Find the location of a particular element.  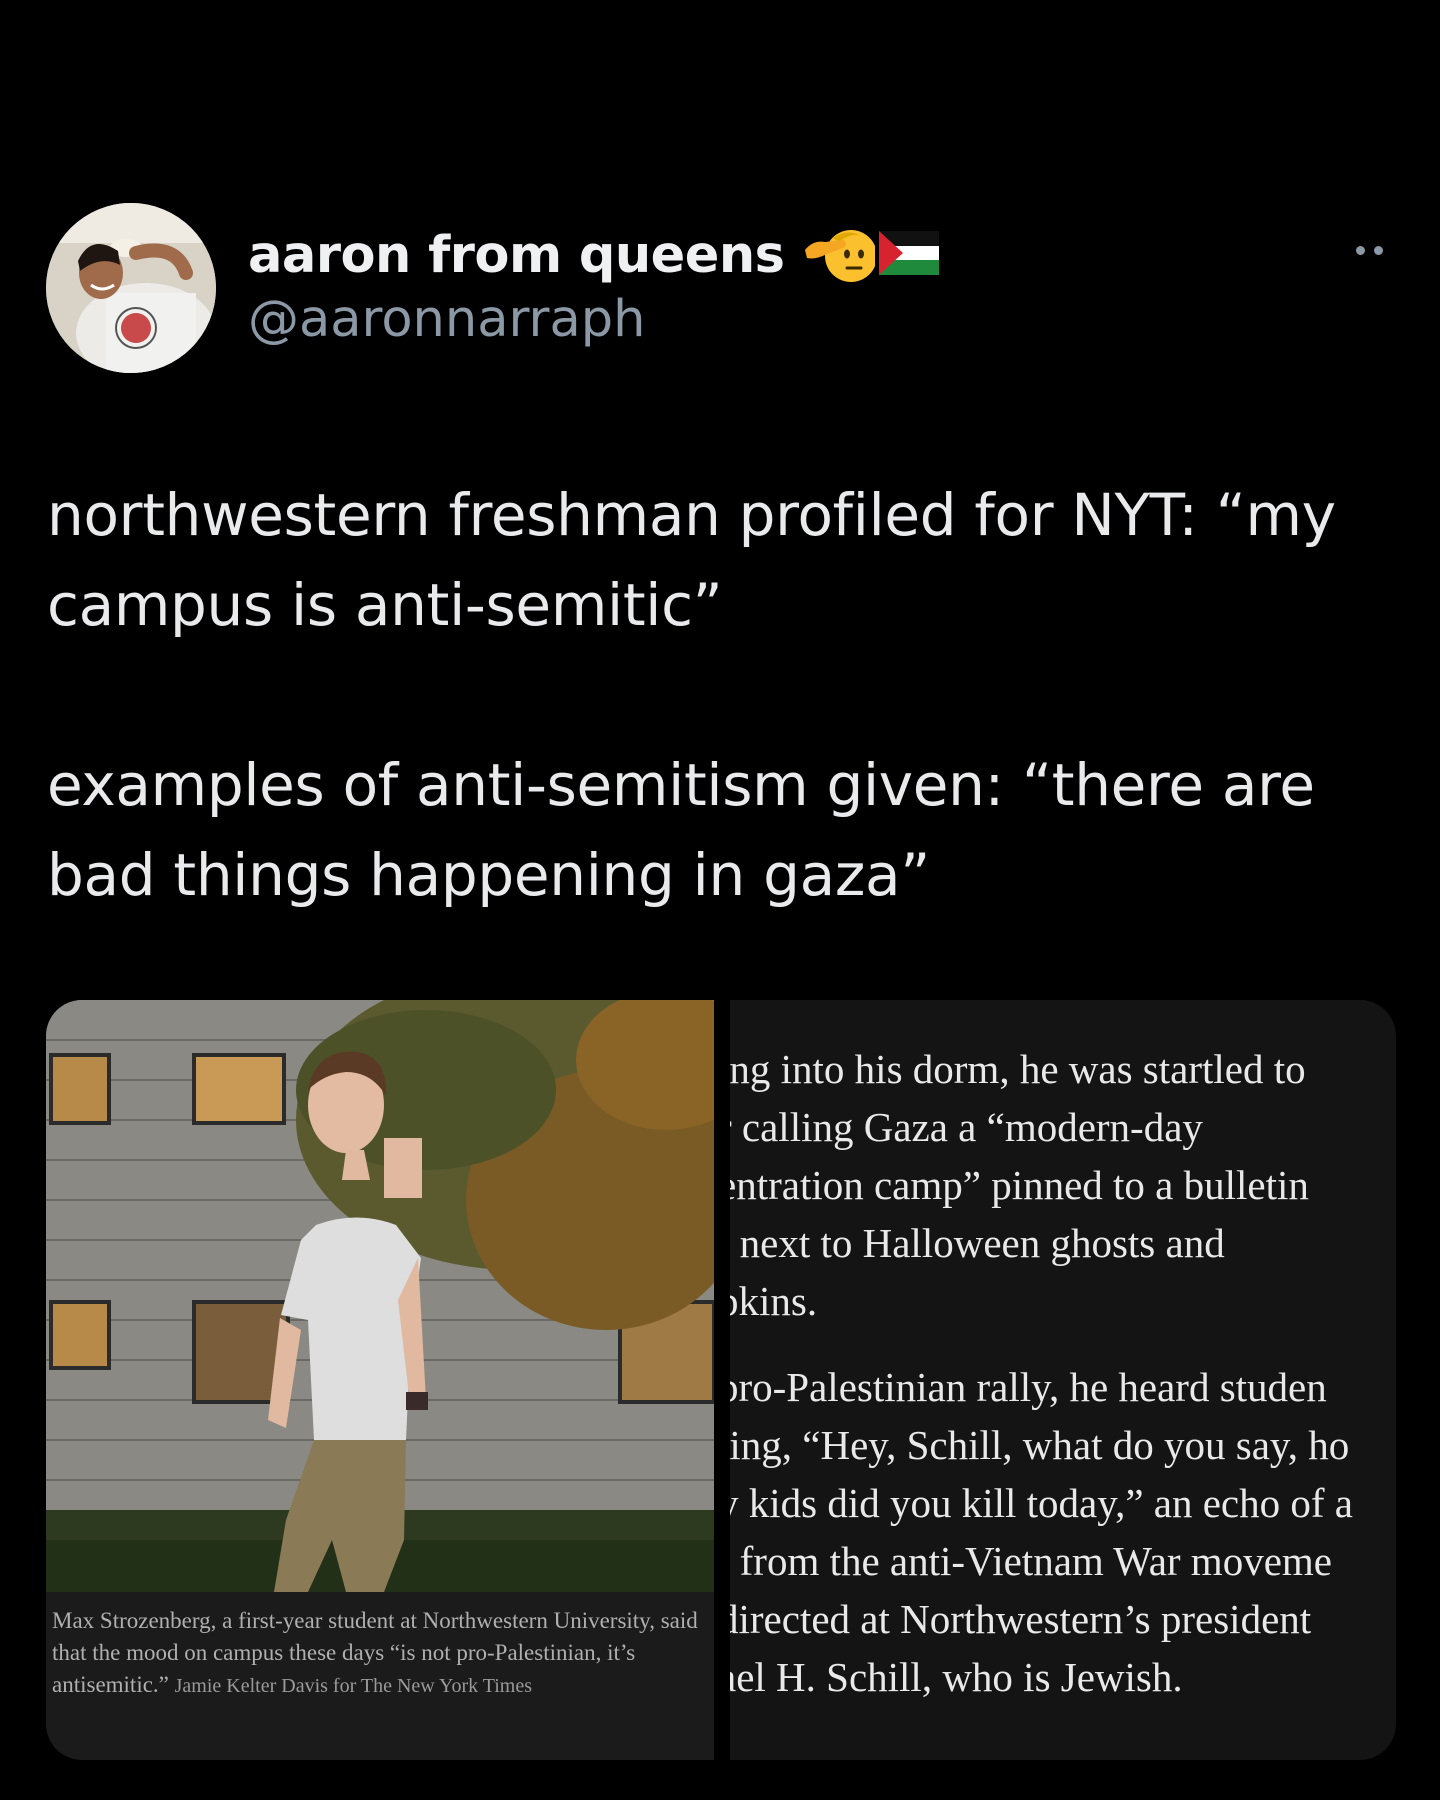

article-line: ing into his dorm, he was startled to is located at coordinates (1018, 1069).